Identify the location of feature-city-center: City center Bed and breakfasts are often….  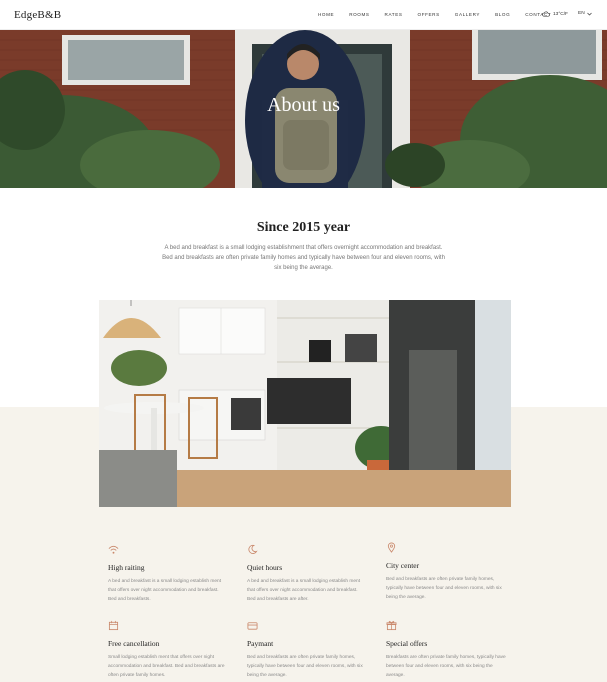
(446, 572).